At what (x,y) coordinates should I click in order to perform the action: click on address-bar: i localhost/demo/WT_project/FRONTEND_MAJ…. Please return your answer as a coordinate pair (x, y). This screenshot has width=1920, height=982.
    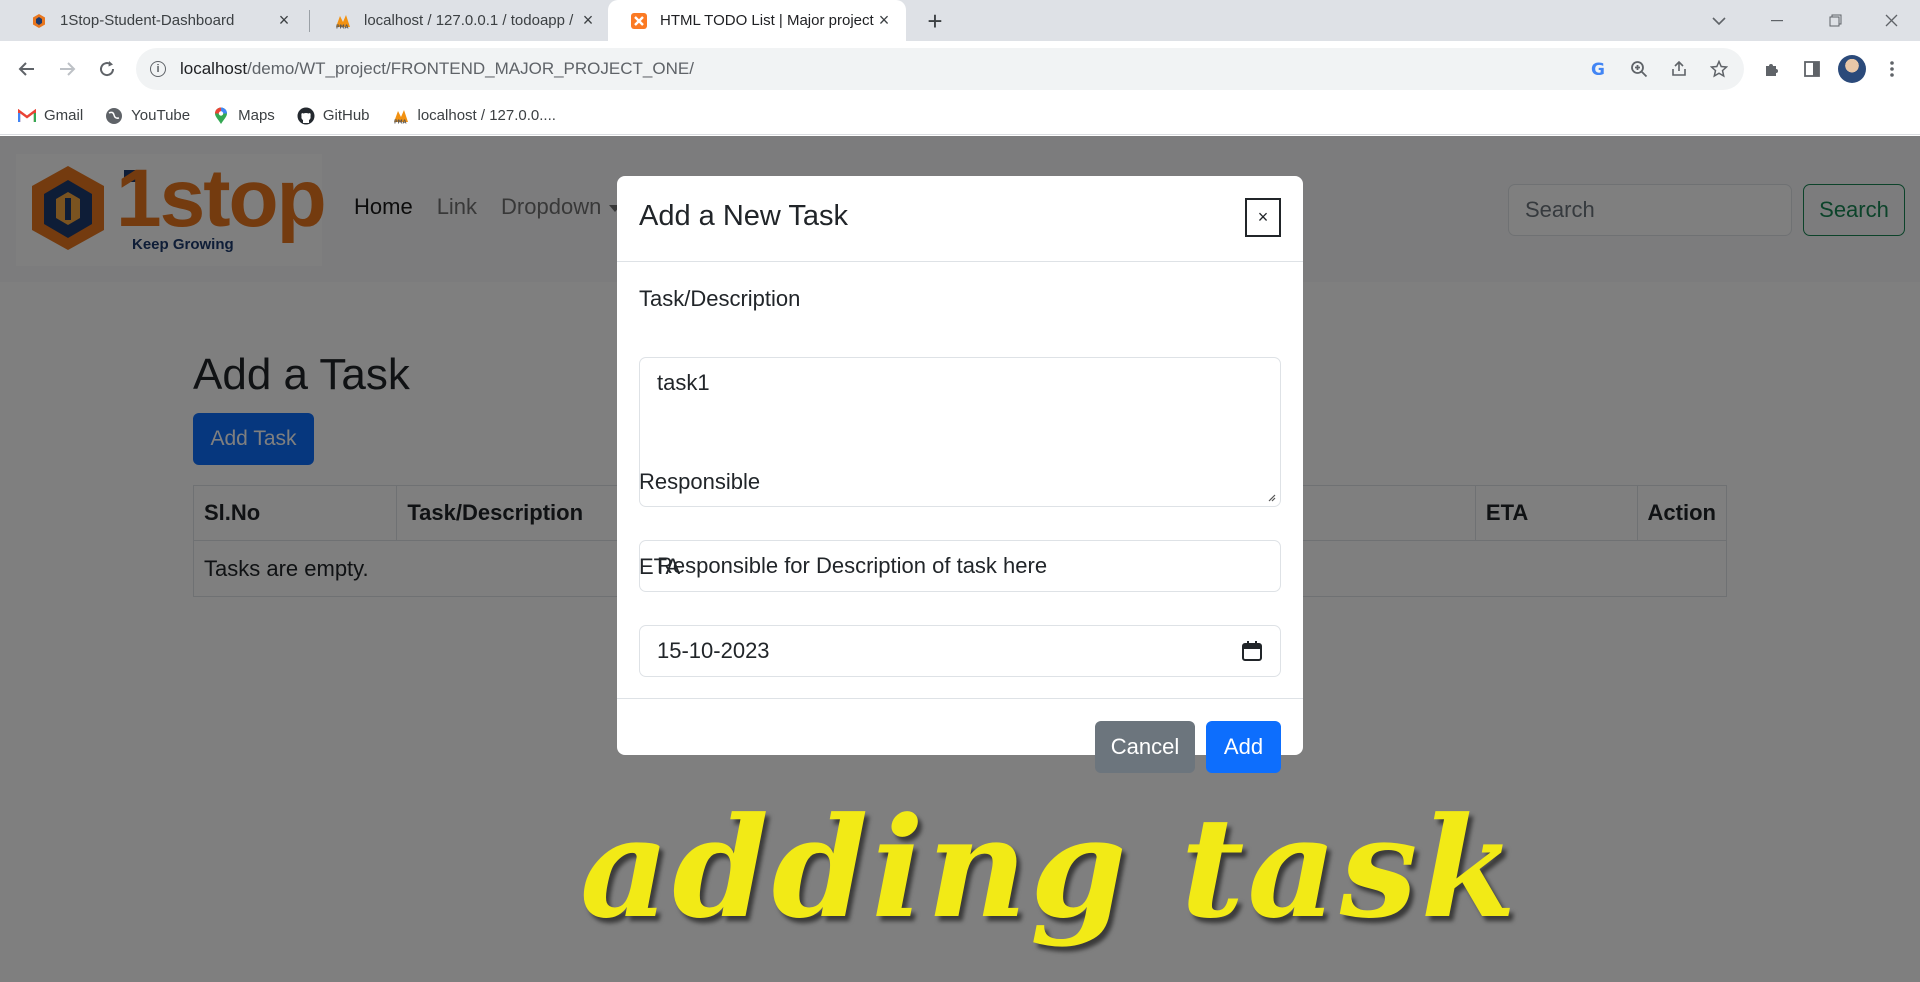
    Looking at the image, I should click on (940, 69).